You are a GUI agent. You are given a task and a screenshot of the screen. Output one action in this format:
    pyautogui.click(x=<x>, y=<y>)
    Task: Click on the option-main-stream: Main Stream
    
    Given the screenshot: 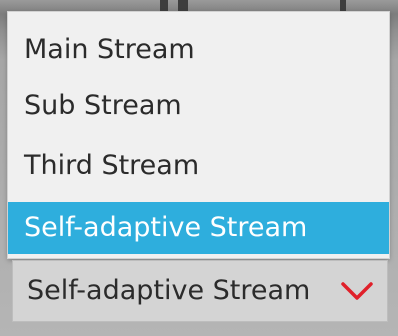 What is the action you would take?
    pyautogui.click(x=198, y=50)
    